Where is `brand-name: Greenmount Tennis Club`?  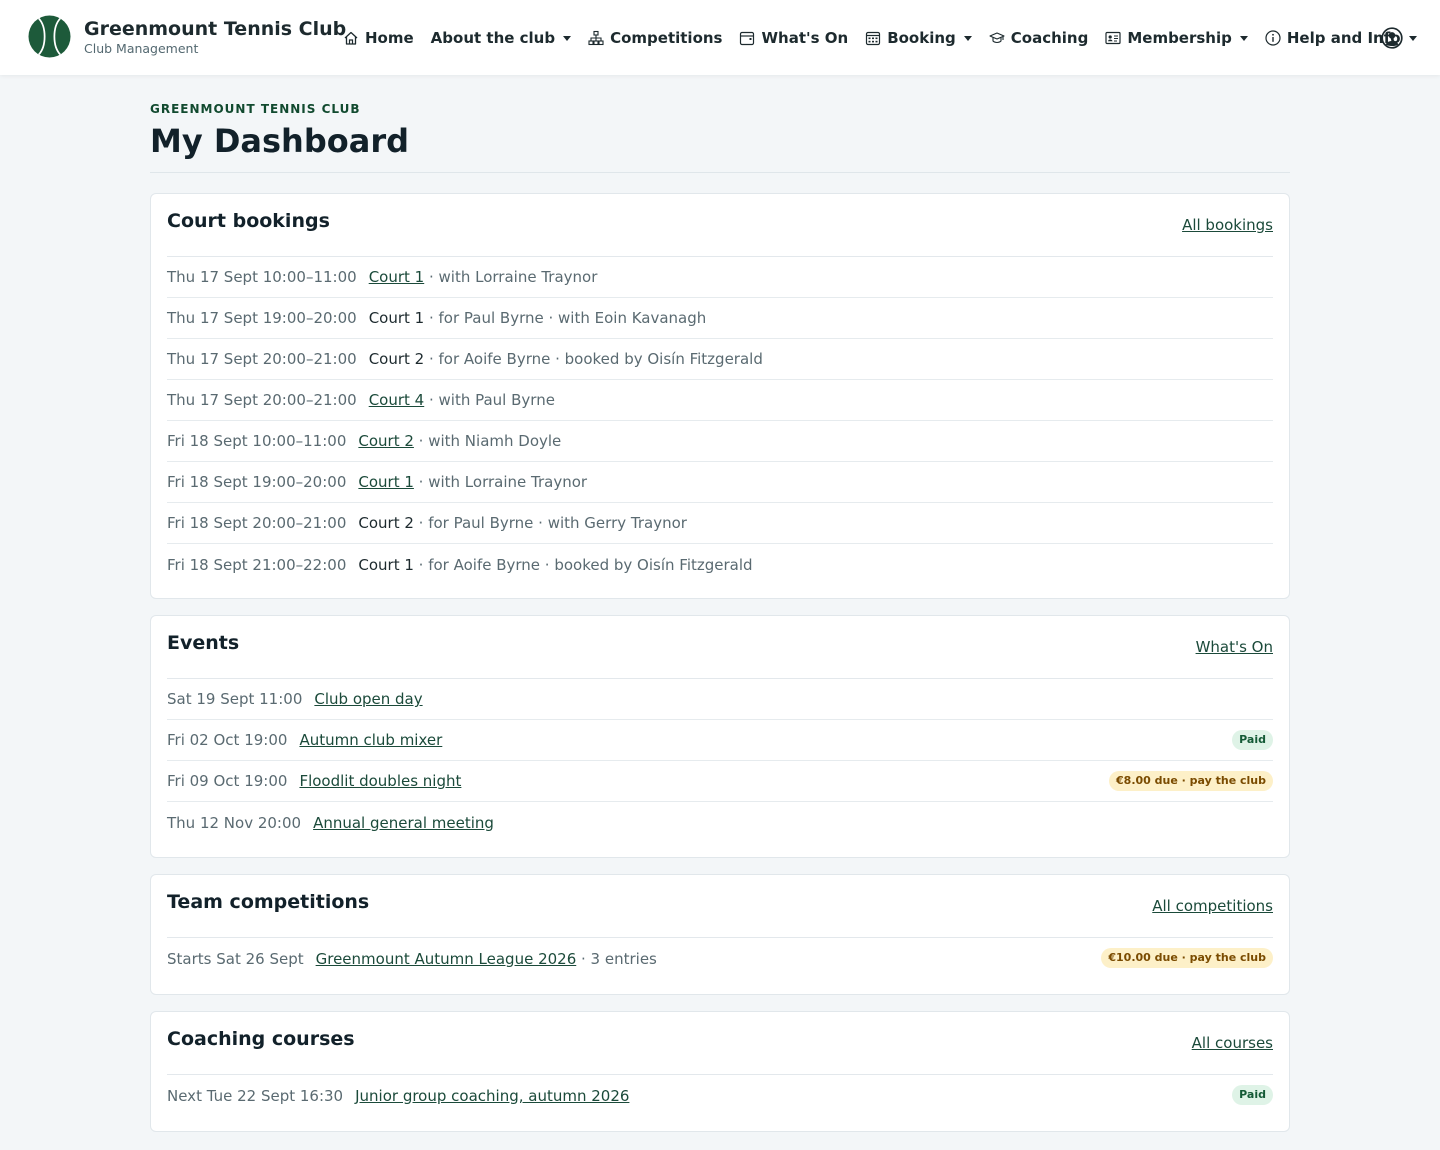 brand-name: Greenmount Tennis Club is located at coordinates (215, 28).